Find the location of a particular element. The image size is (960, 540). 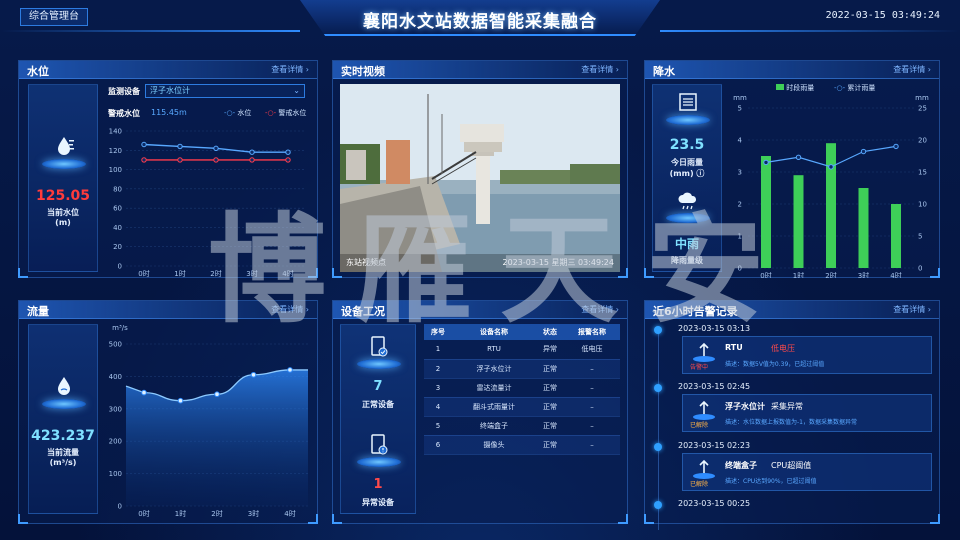

abnormal-device-count: 1 is located at coordinates (378, 484).